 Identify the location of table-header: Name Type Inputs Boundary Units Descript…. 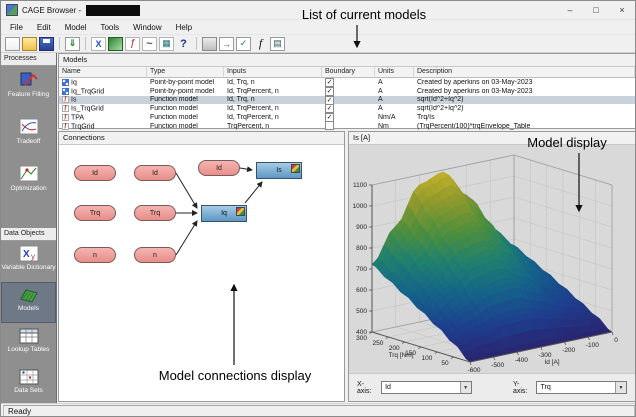
(347, 72).